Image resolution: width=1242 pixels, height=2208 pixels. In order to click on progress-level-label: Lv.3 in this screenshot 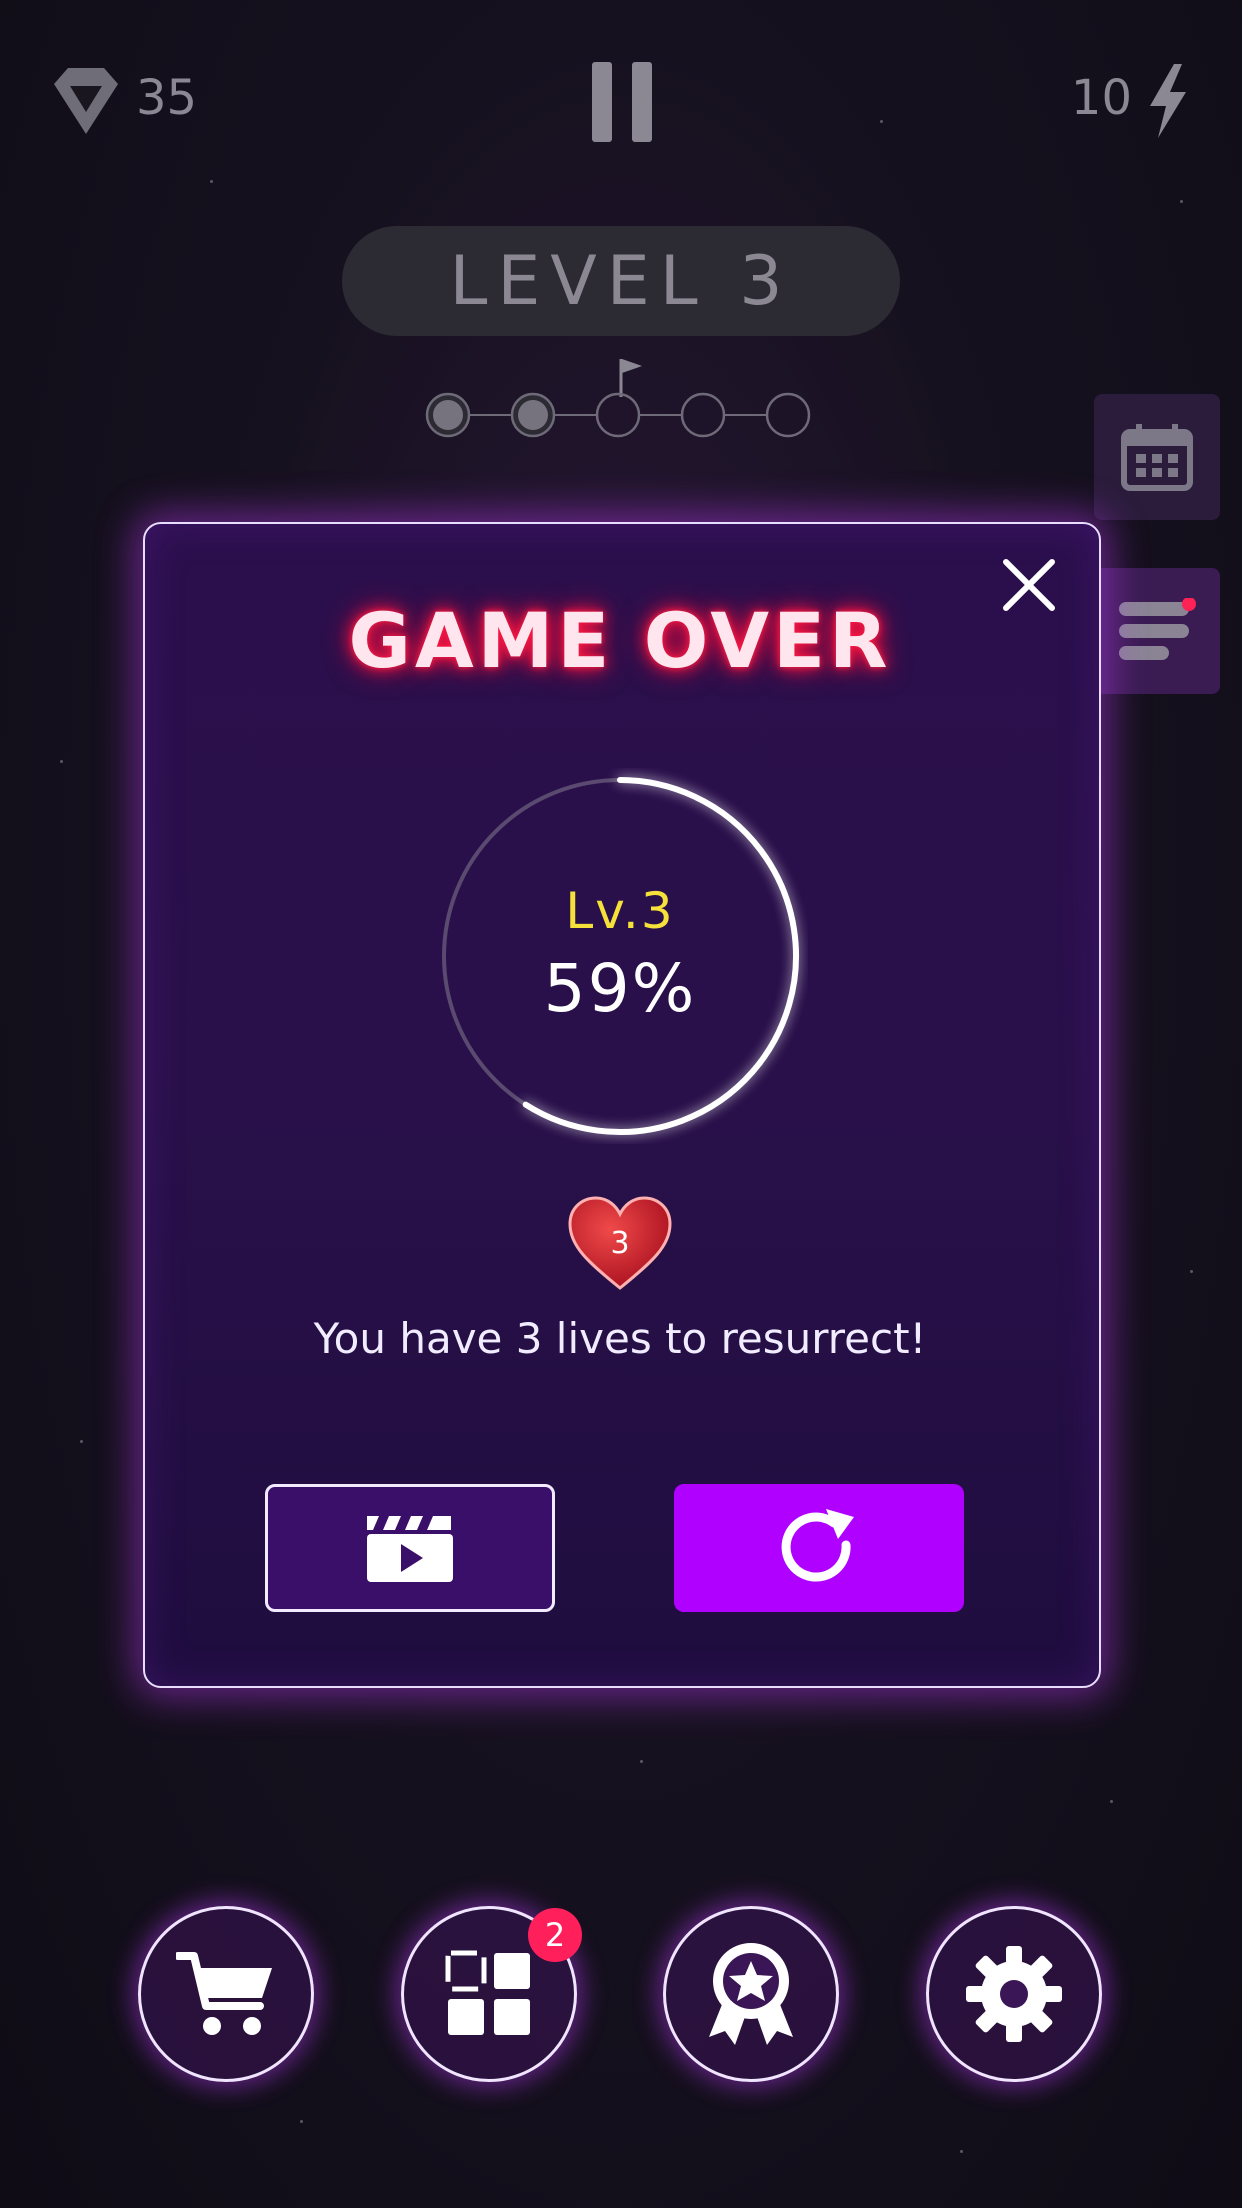, I will do `click(620, 911)`.